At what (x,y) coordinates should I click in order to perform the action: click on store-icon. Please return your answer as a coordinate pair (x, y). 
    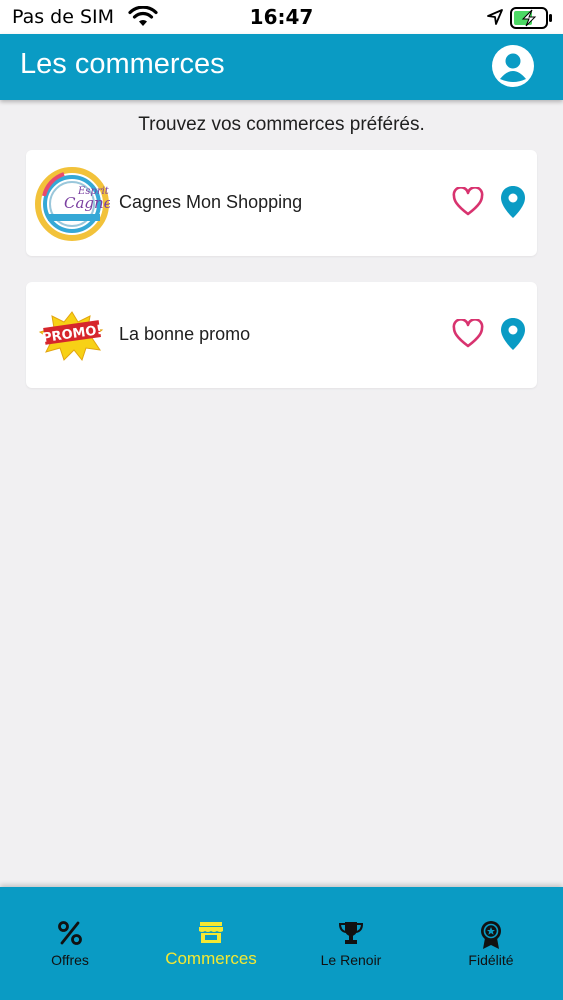
    Looking at the image, I should click on (211, 934).